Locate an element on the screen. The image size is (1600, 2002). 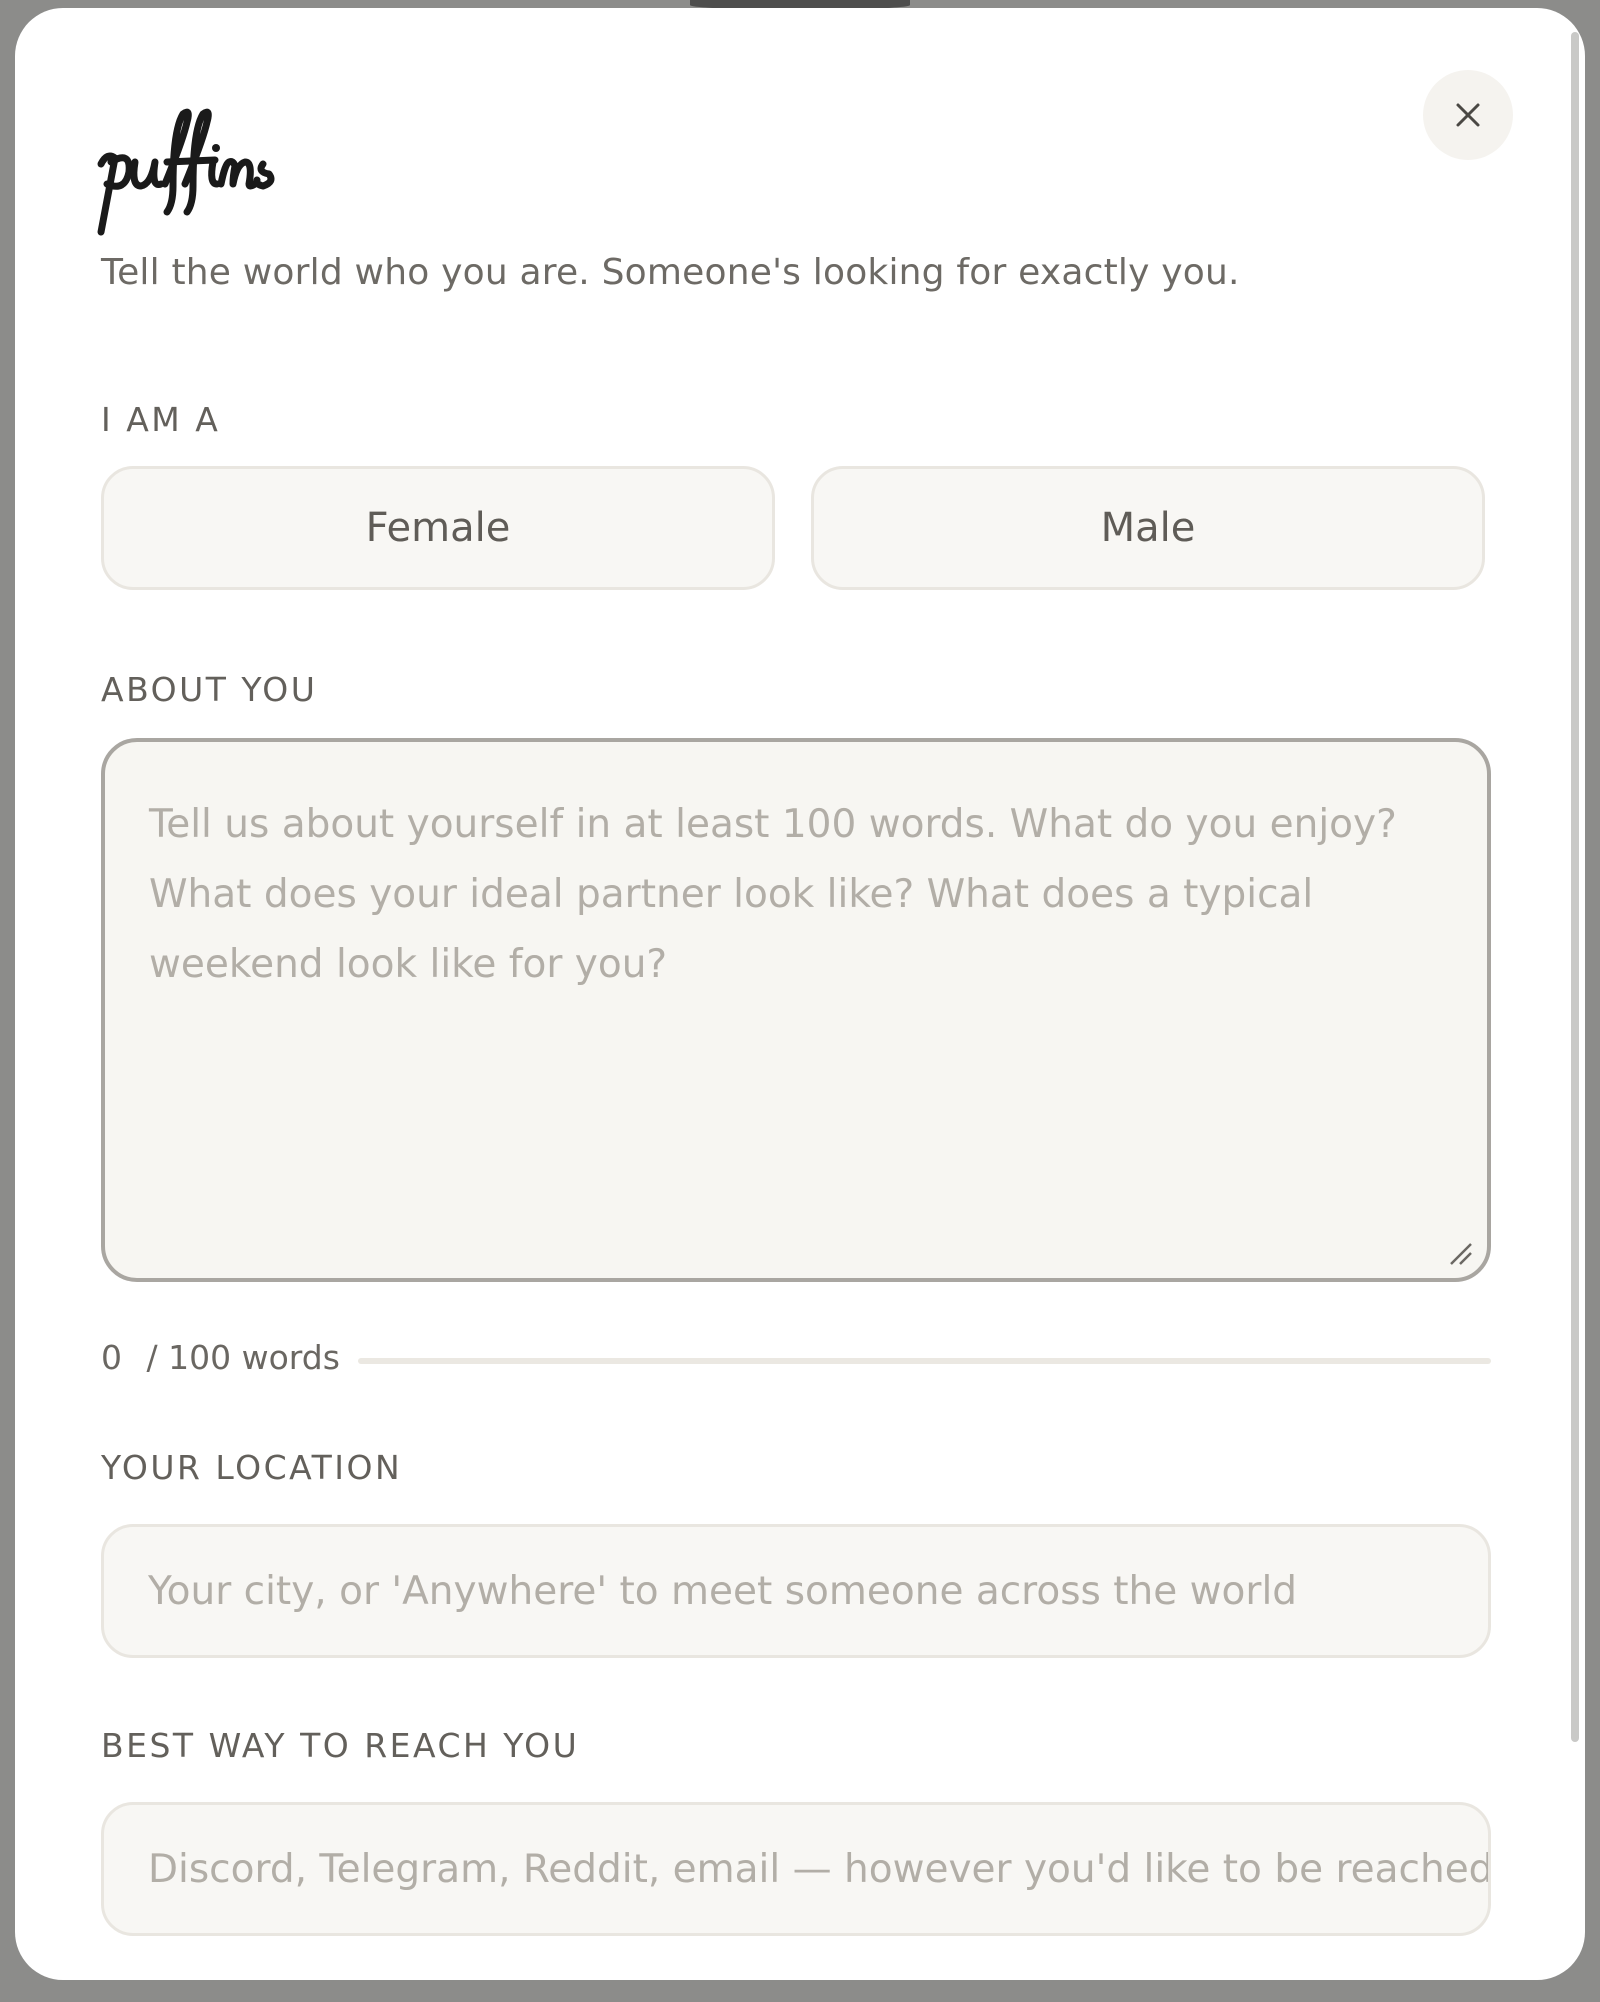
resize-handle-icon is located at coordinates (1460, 1253).